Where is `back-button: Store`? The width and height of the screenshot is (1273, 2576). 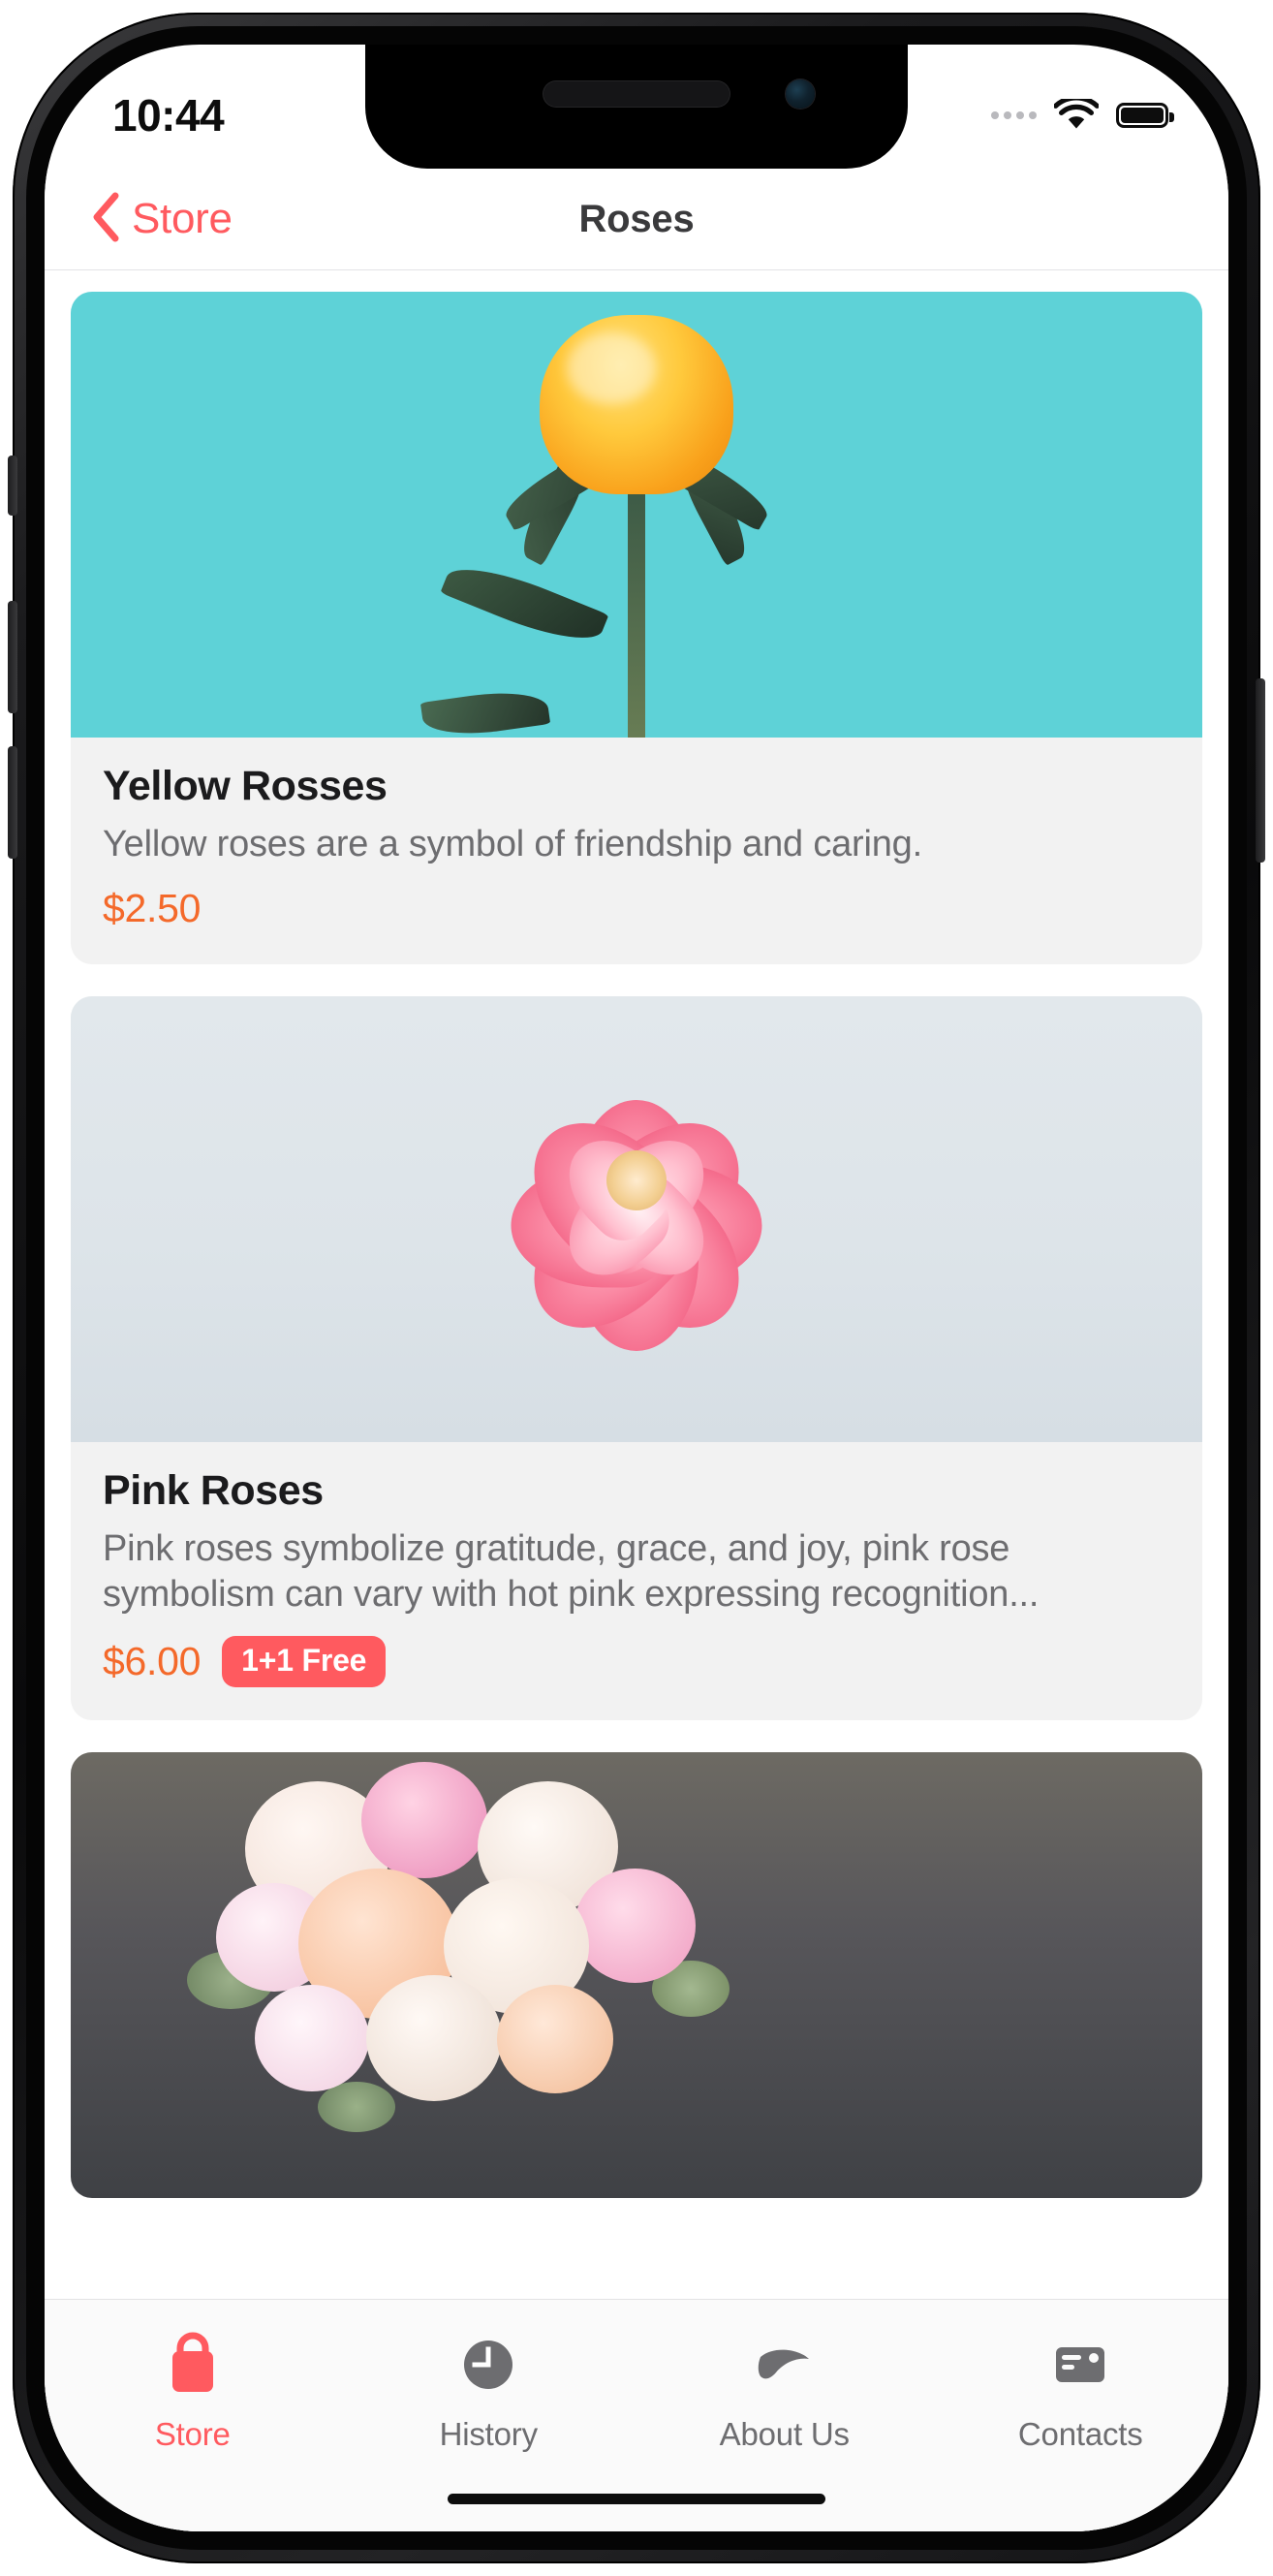 back-button: Store is located at coordinates (162, 219).